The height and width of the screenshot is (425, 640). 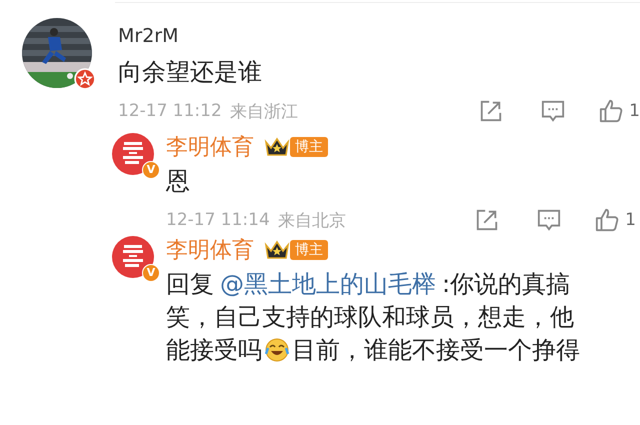 I want to click on laughing-emoji-icon, so click(x=277, y=350).